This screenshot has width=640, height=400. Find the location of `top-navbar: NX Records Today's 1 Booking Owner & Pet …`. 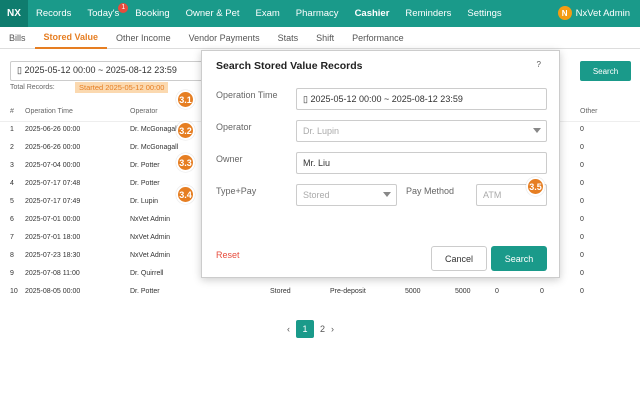

top-navbar: NX Records Today's 1 Booking Owner & Pet … is located at coordinates (320, 13).